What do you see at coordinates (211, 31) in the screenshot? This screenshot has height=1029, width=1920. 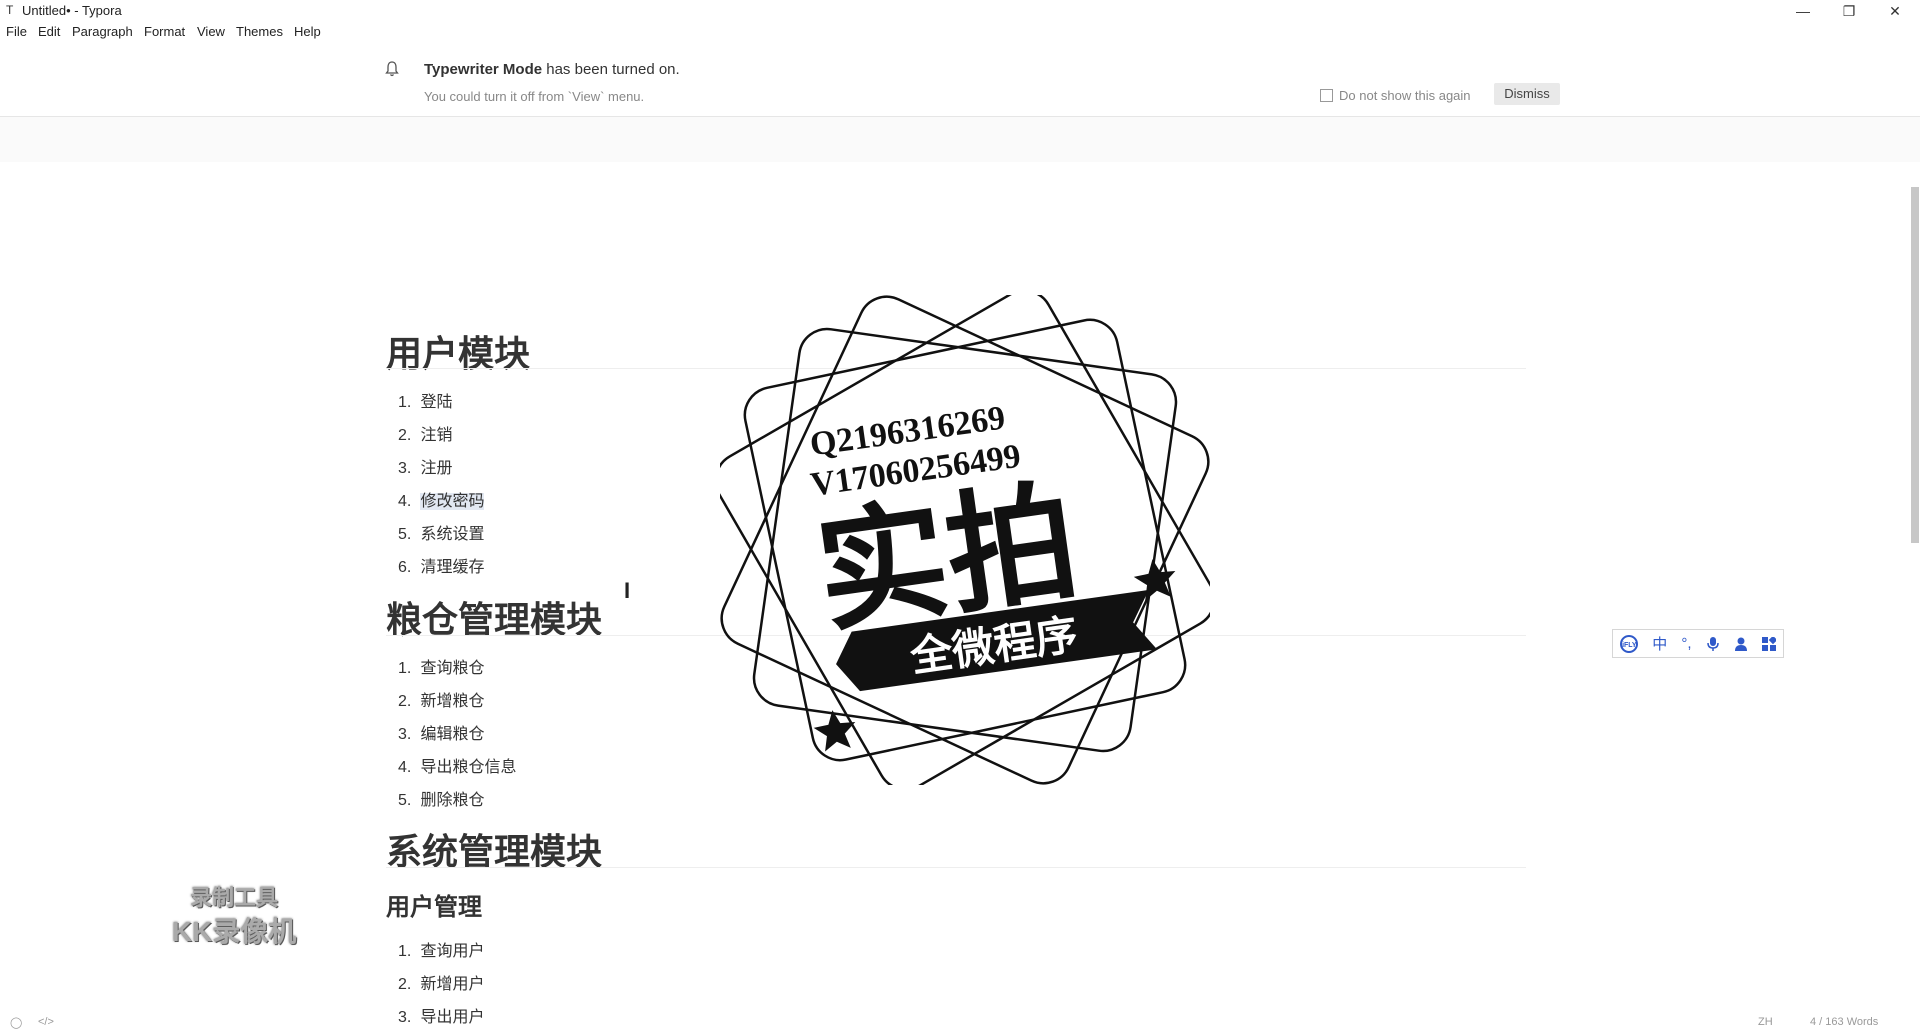 I see `menu-view: View` at bounding box center [211, 31].